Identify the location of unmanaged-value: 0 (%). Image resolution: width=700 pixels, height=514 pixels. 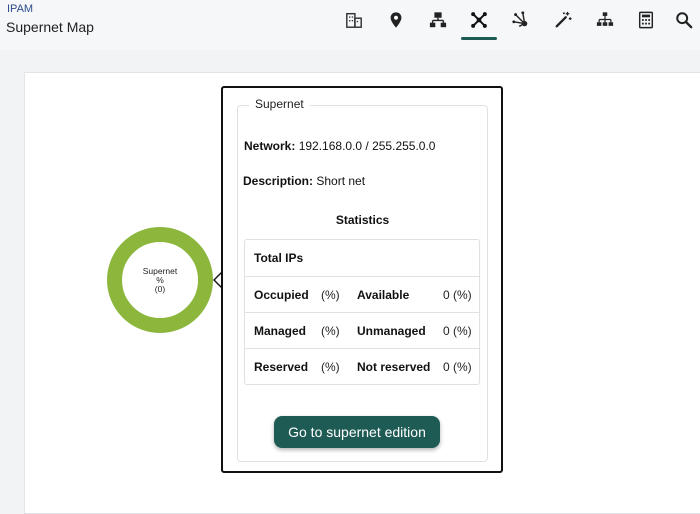
(457, 331).